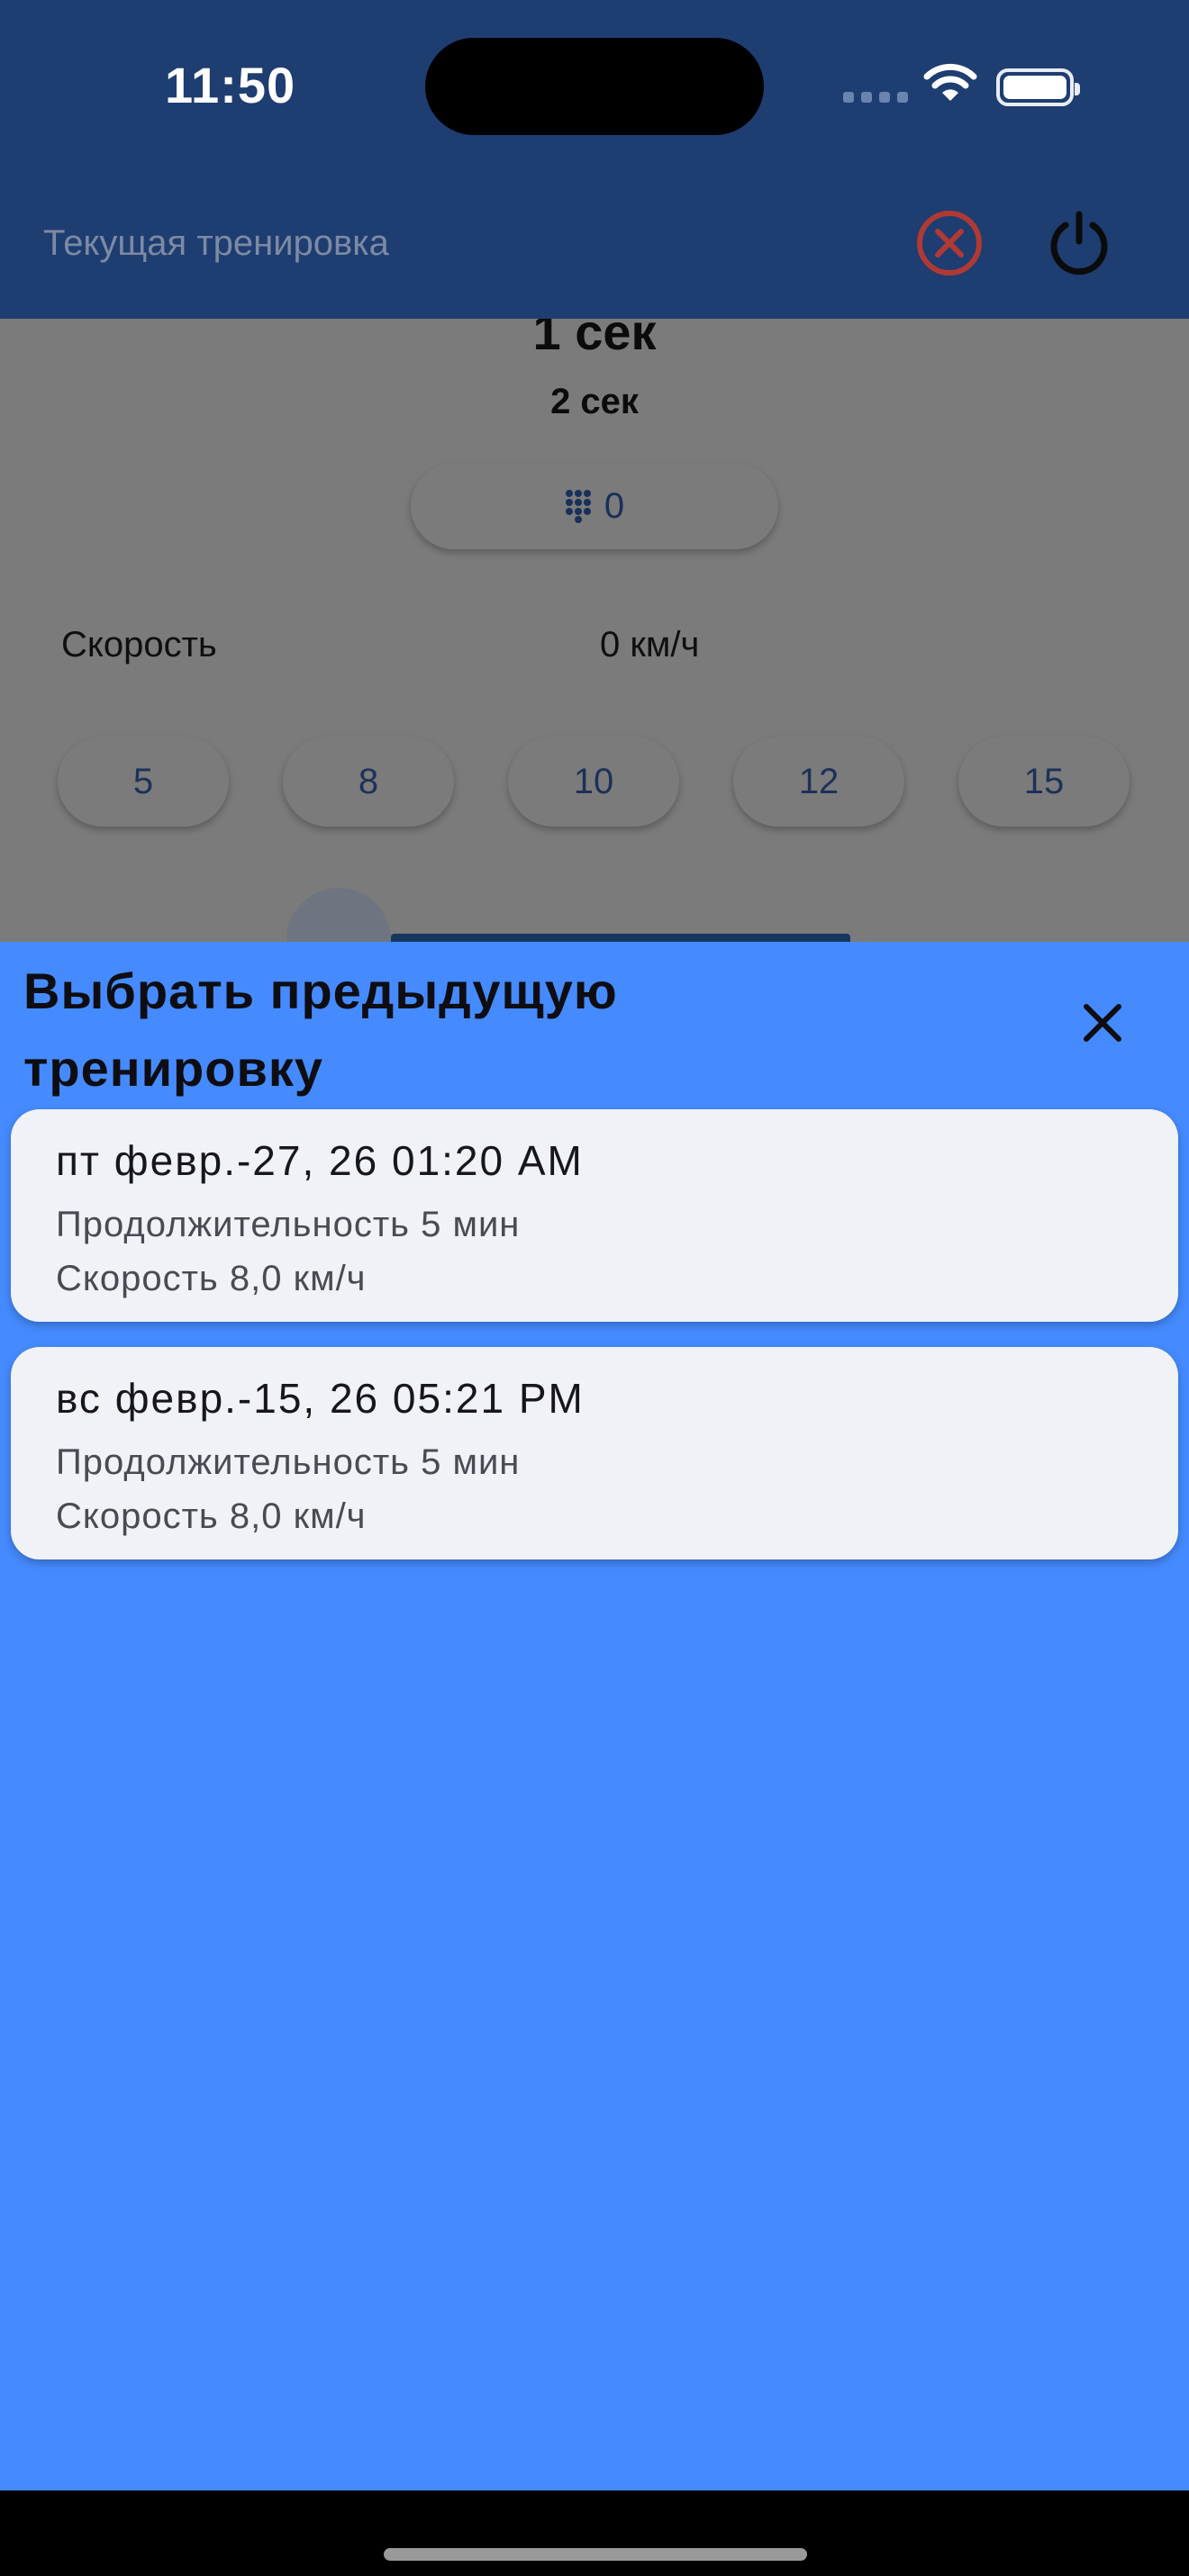 The height and width of the screenshot is (2576, 1189). What do you see at coordinates (320, 1160) in the screenshot?
I see `workout-date: пт февр.-27, 26 01:20 AM` at bounding box center [320, 1160].